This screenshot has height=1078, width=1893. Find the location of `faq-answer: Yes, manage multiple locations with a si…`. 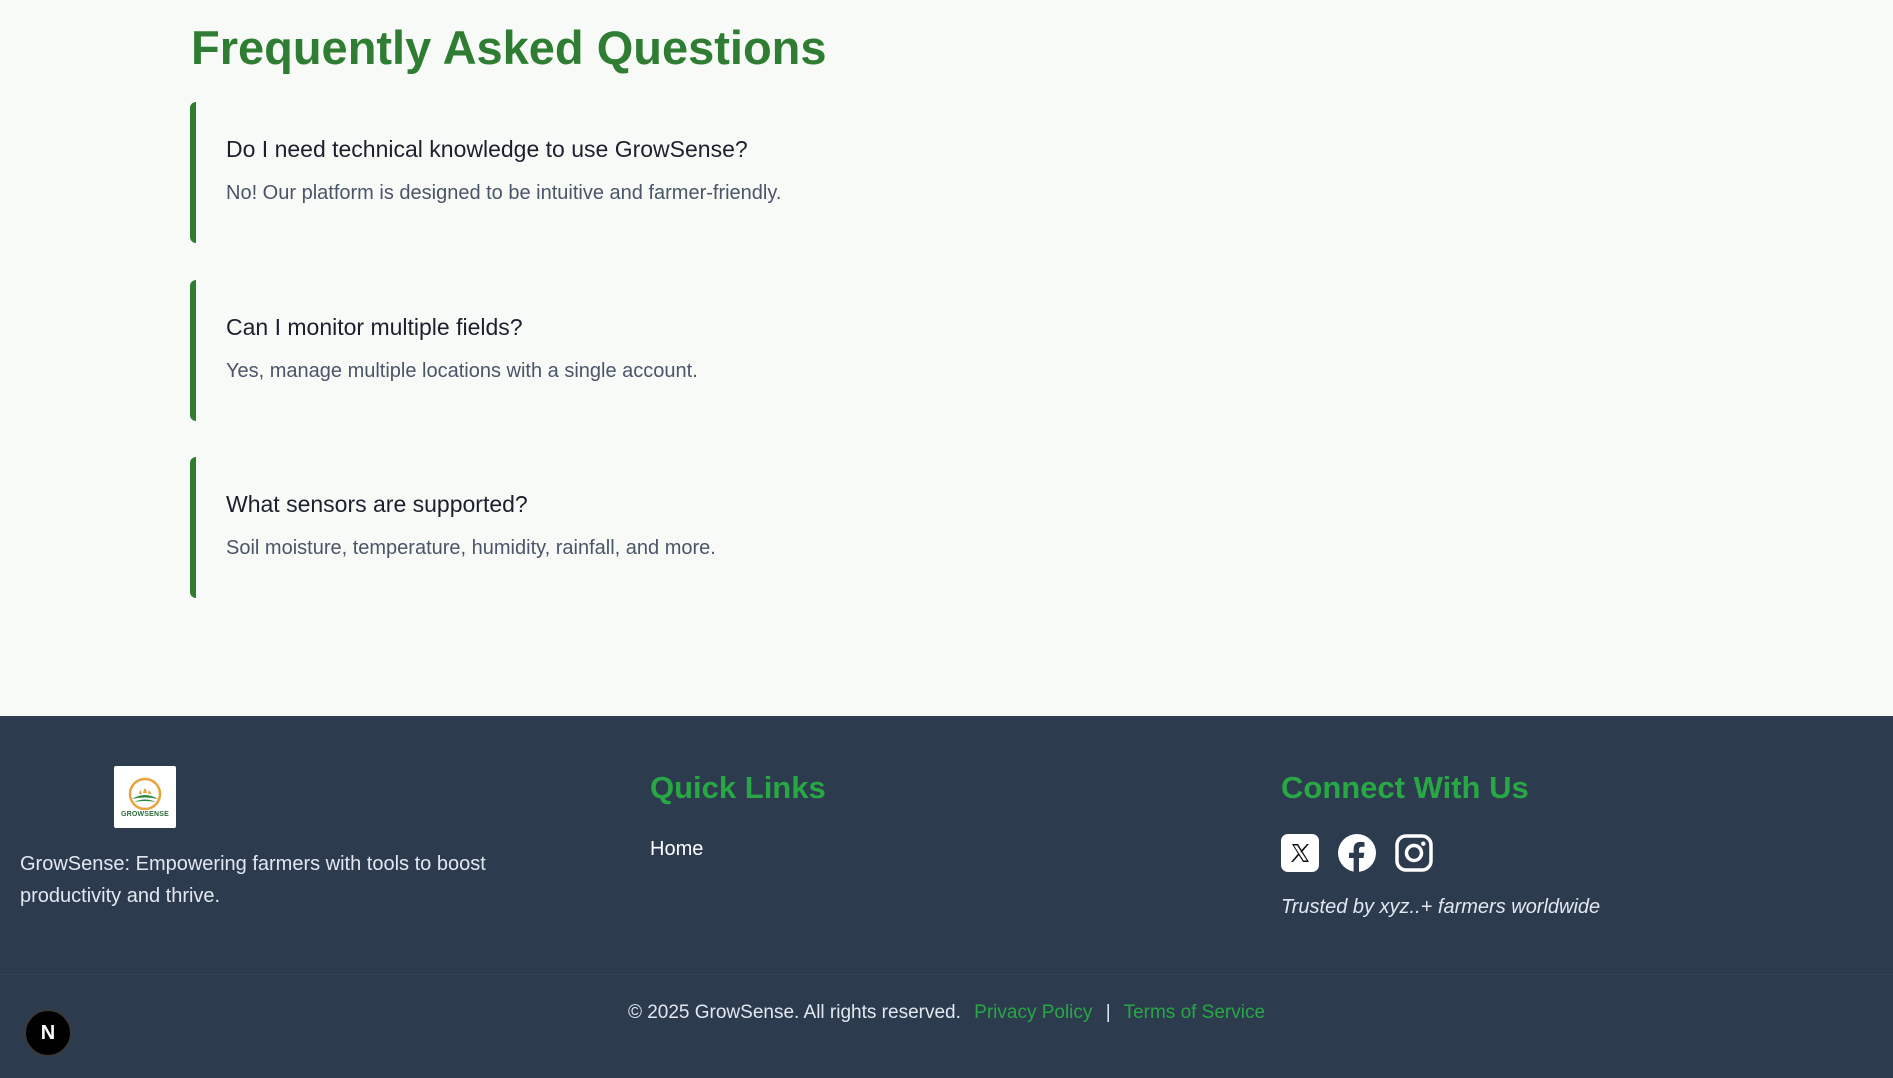

faq-answer: Yes, manage multiple locations with a si… is located at coordinates (462, 371).